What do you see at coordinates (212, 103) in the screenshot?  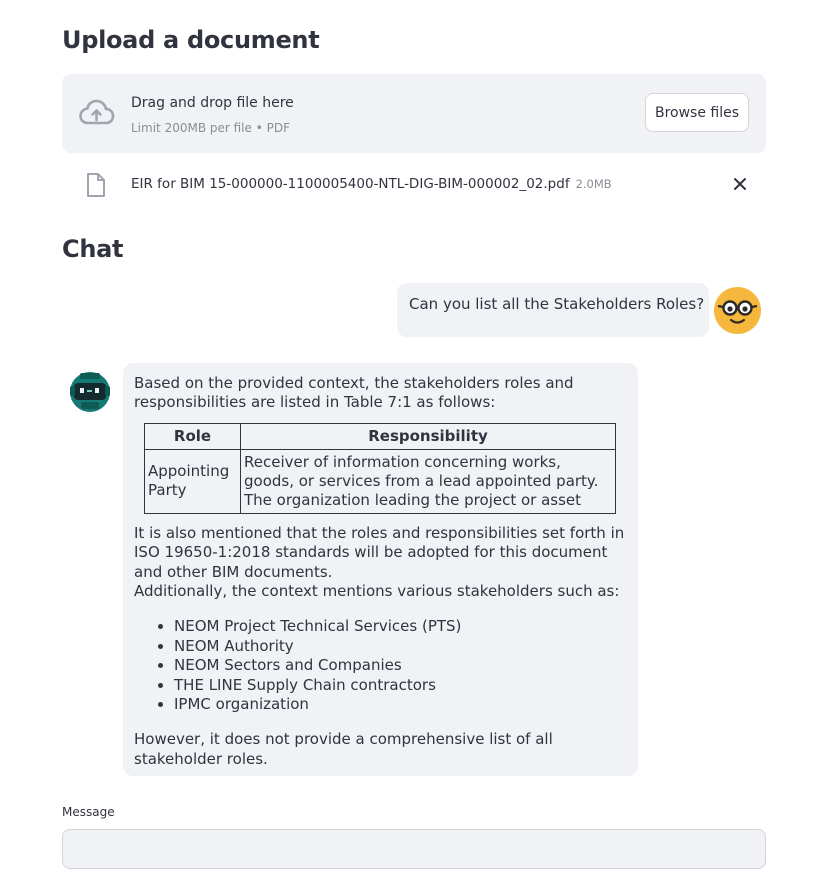 I see `dropzone-instructions: Drag and drop file here` at bounding box center [212, 103].